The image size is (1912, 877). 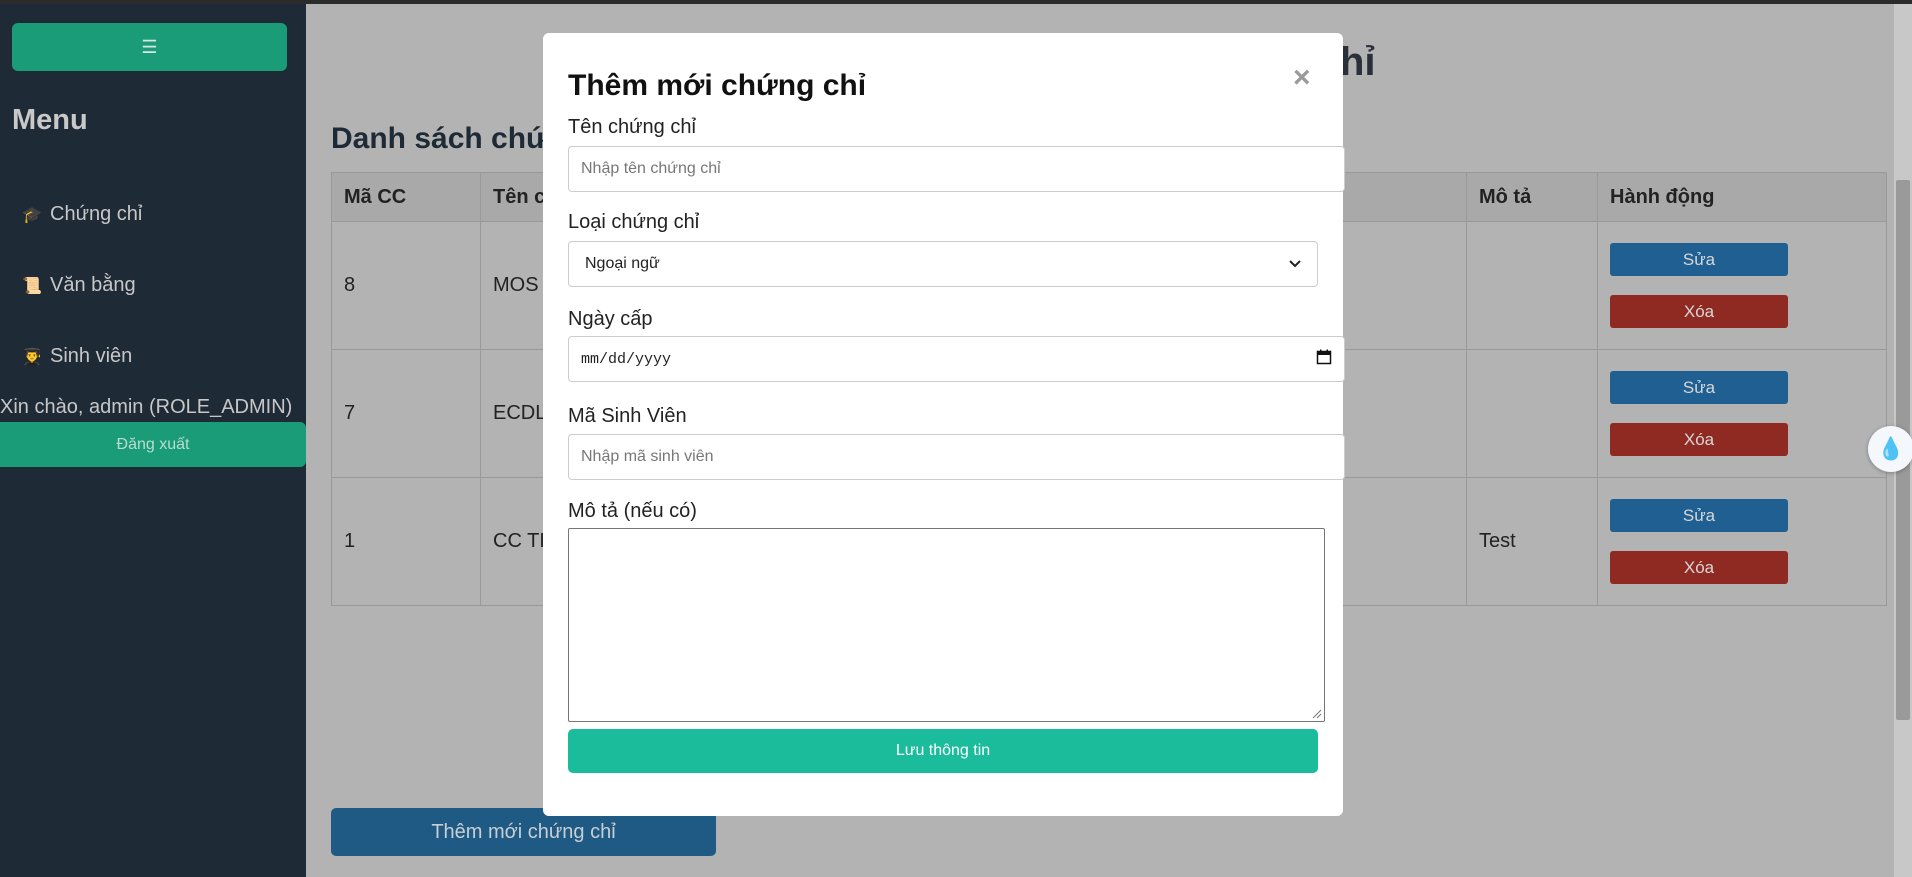 I want to click on page-title: hỉ, so click(x=1358, y=62).